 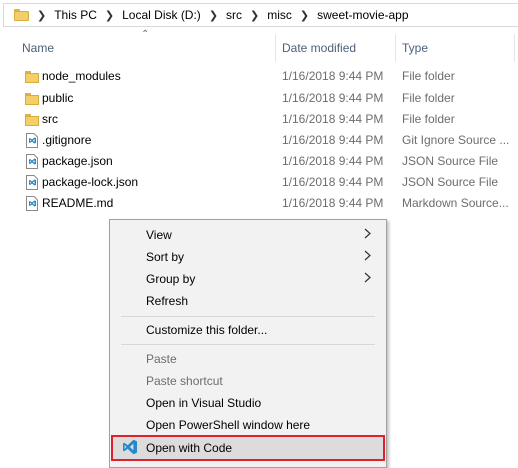 I want to click on column-header-type: Type, so click(x=415, y=48).